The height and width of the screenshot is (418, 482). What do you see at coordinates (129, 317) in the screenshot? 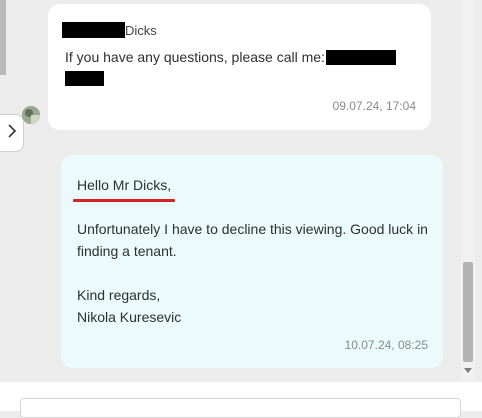
I see `message-signature: Nikola Kuresevic` at bounding box center [129, 317].